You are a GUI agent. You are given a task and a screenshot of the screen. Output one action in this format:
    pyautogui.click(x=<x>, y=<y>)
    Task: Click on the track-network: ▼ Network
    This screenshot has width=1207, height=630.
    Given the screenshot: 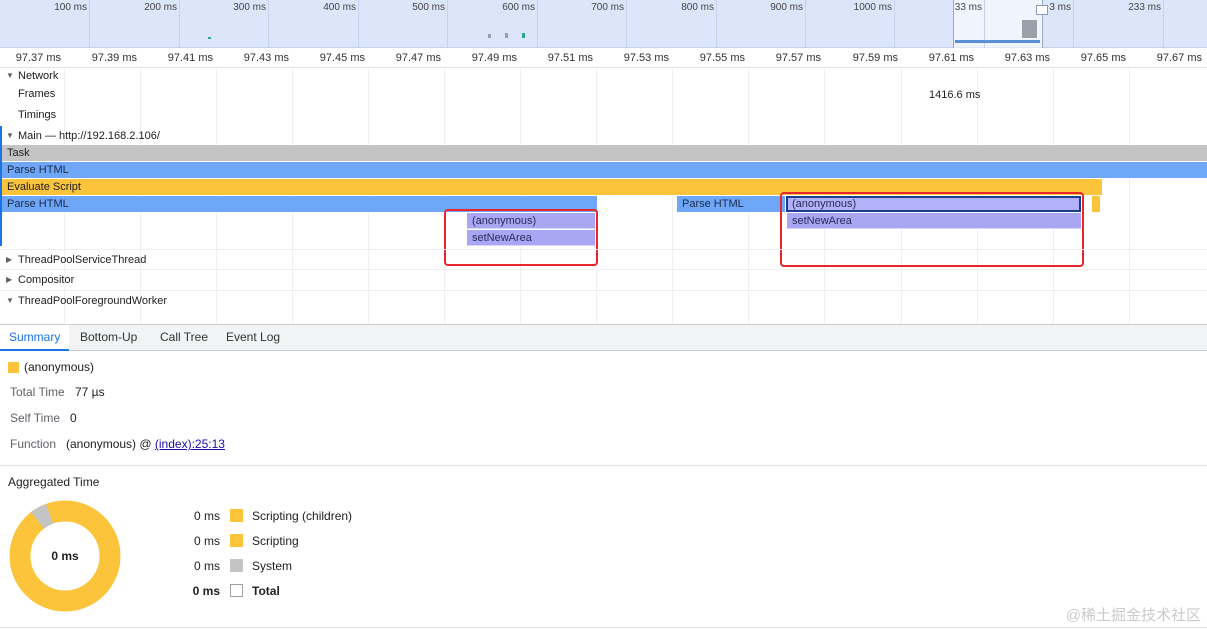 What is the action you would take?
    pyautogui.click(x=603, y=76)
    